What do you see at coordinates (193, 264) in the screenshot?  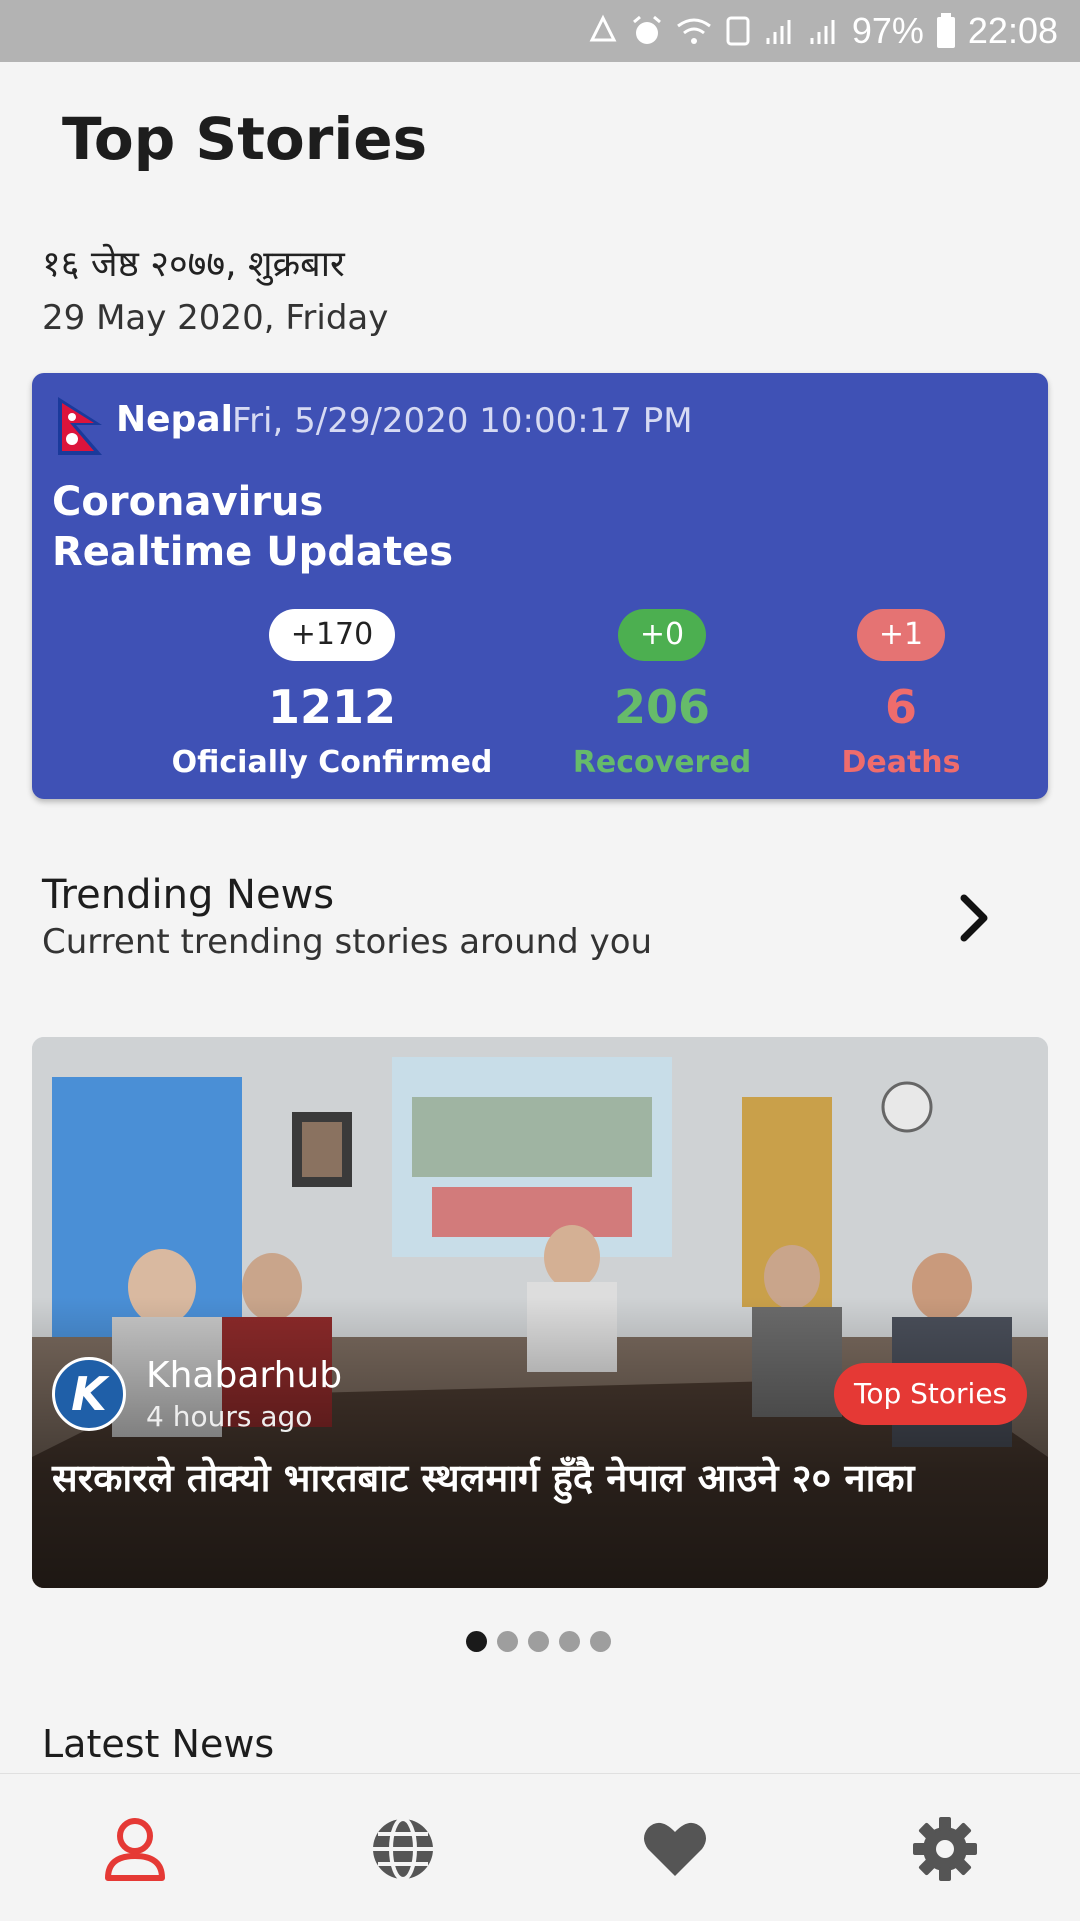 I see `date-nepali: १६ जेष्ठ २०७७, शुक्रबार` at bounding box center [193, 264].